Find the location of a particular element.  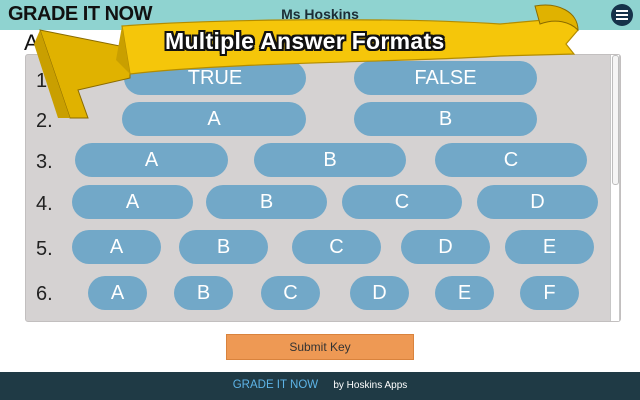

question-number: 6. is located at coordinates (44, 294).